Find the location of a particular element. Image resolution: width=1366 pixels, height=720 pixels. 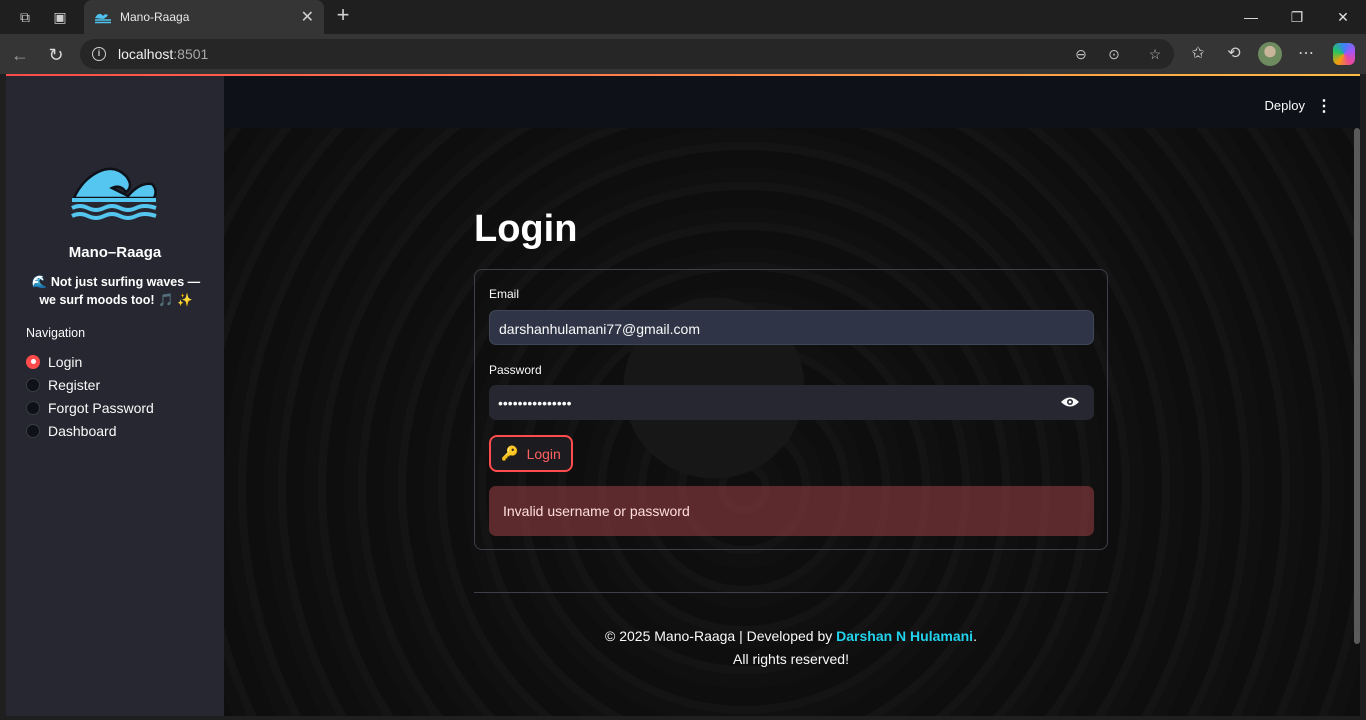

minimize-icon: — is located at coordinates (1251, 17).